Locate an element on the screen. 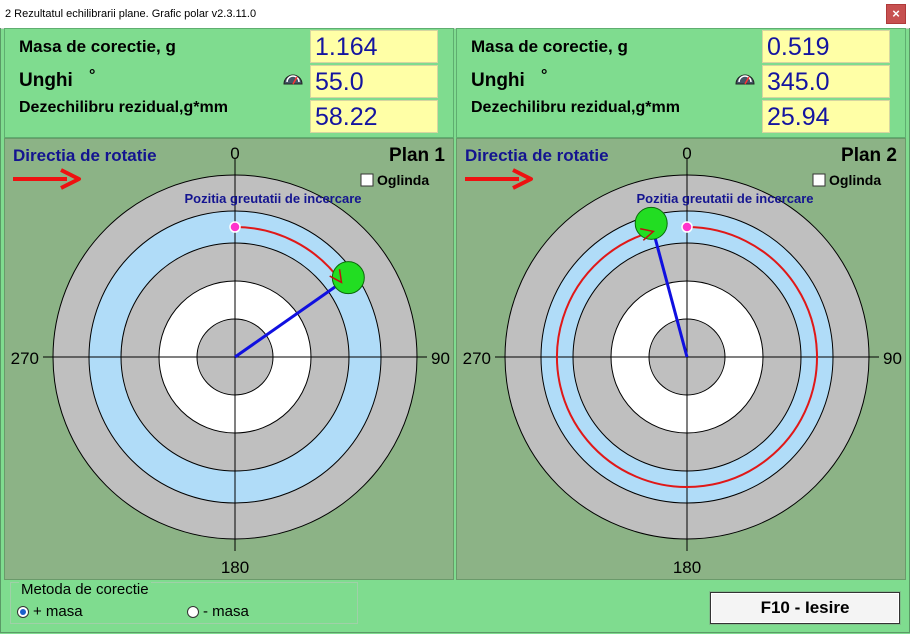 The image size is (910, 634). minus-mass-radio: - masa is located at coordinates (218, 611).